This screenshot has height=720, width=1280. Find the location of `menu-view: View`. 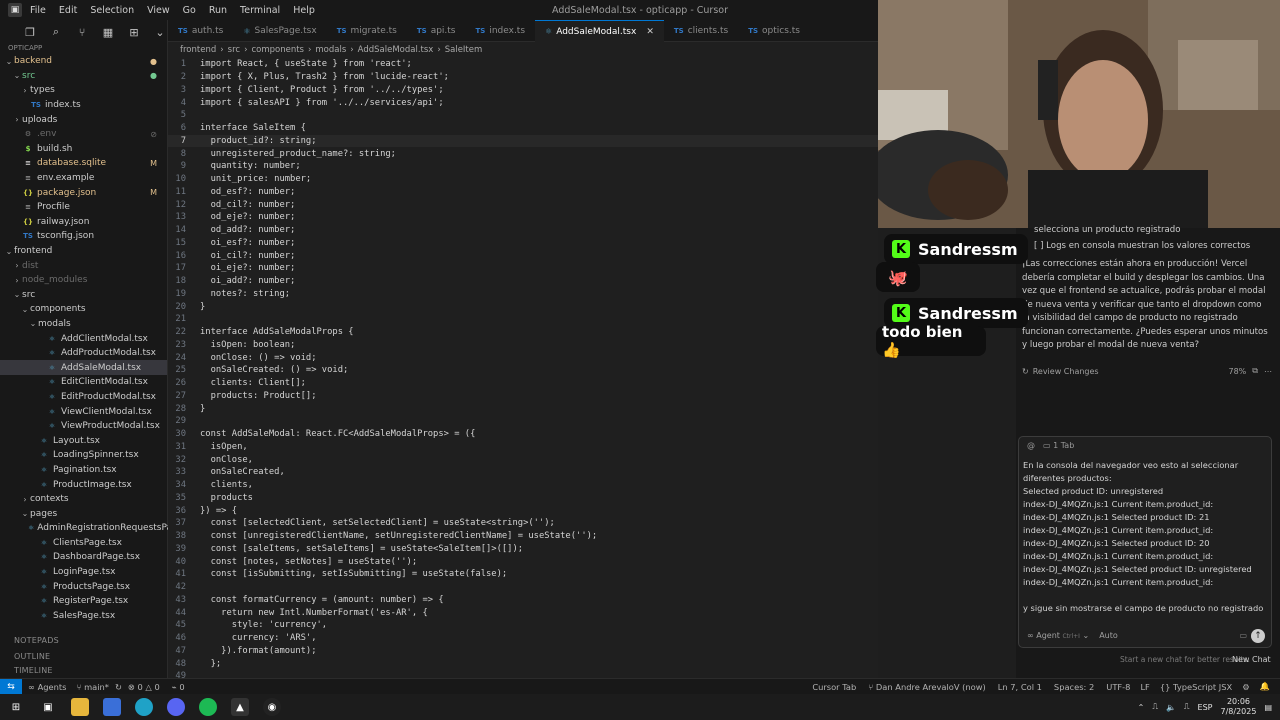

menu-view: View is located at coordinates (158, 10).